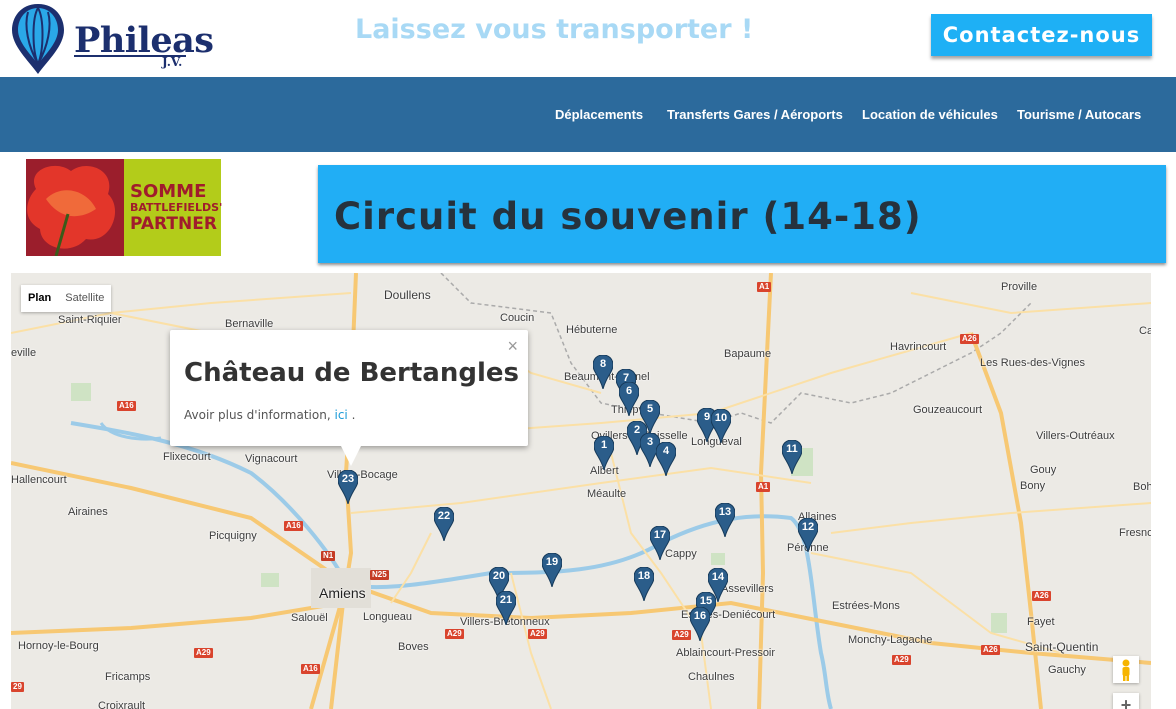  I want to click on place-label: Salouël, so click(309, 618).